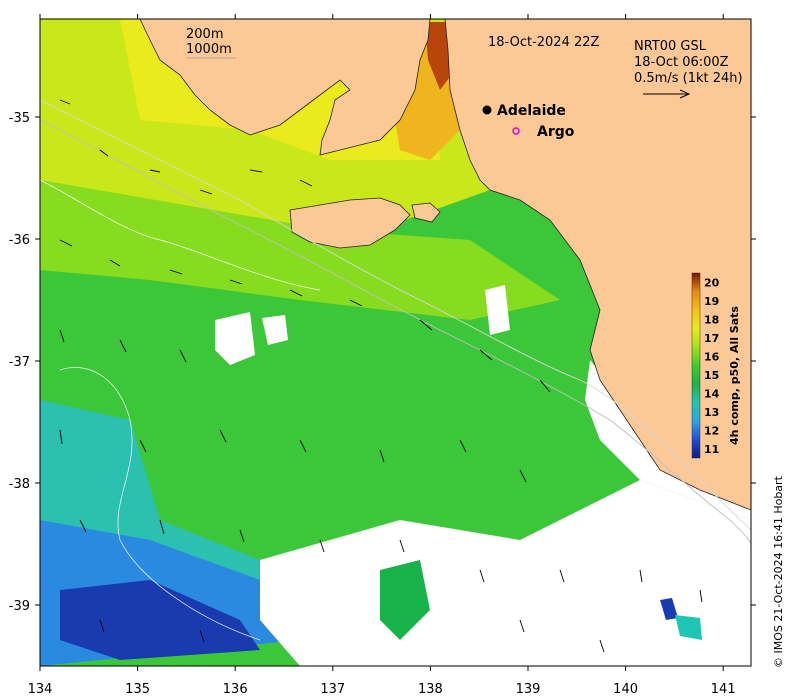 This screenshot has height=700, width=792. I want to click on colorbar-tick-label: 11, so click(711, 449).